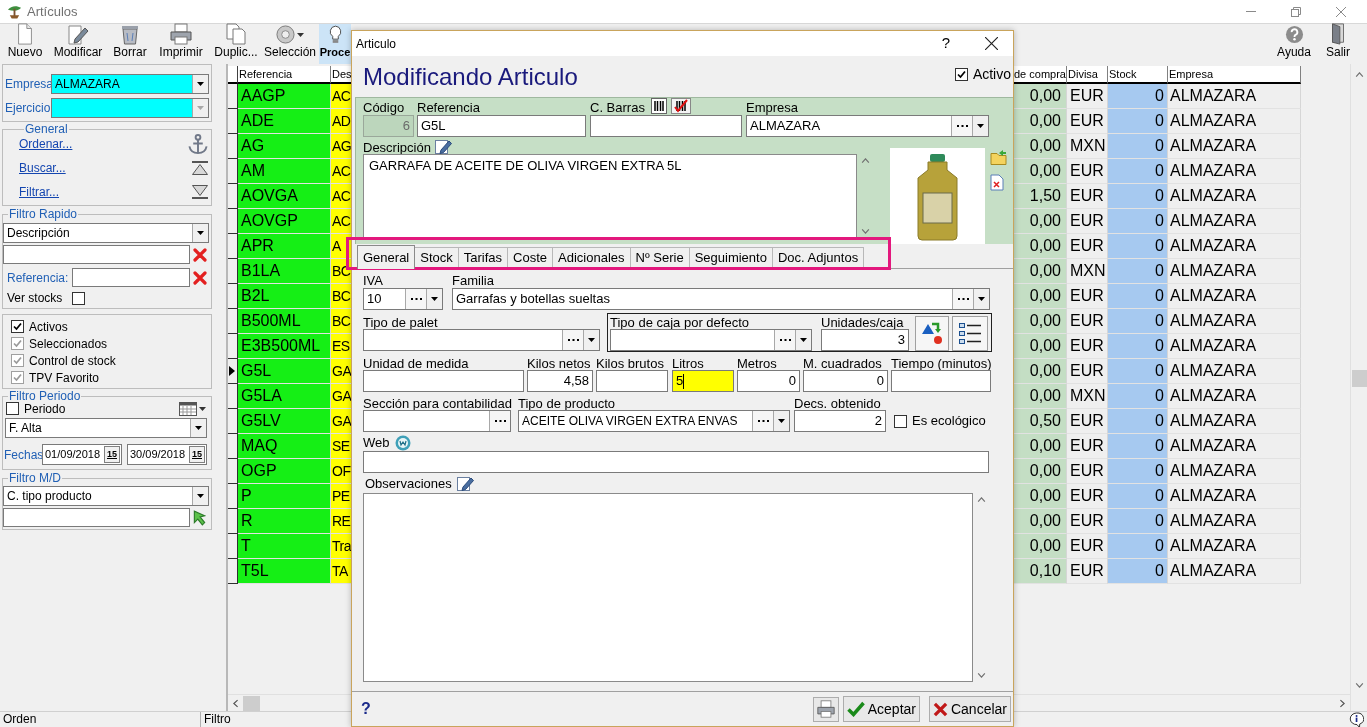 This screenshot has width=1367, height=727. I want to click on accounting-field, so click(437, 421).